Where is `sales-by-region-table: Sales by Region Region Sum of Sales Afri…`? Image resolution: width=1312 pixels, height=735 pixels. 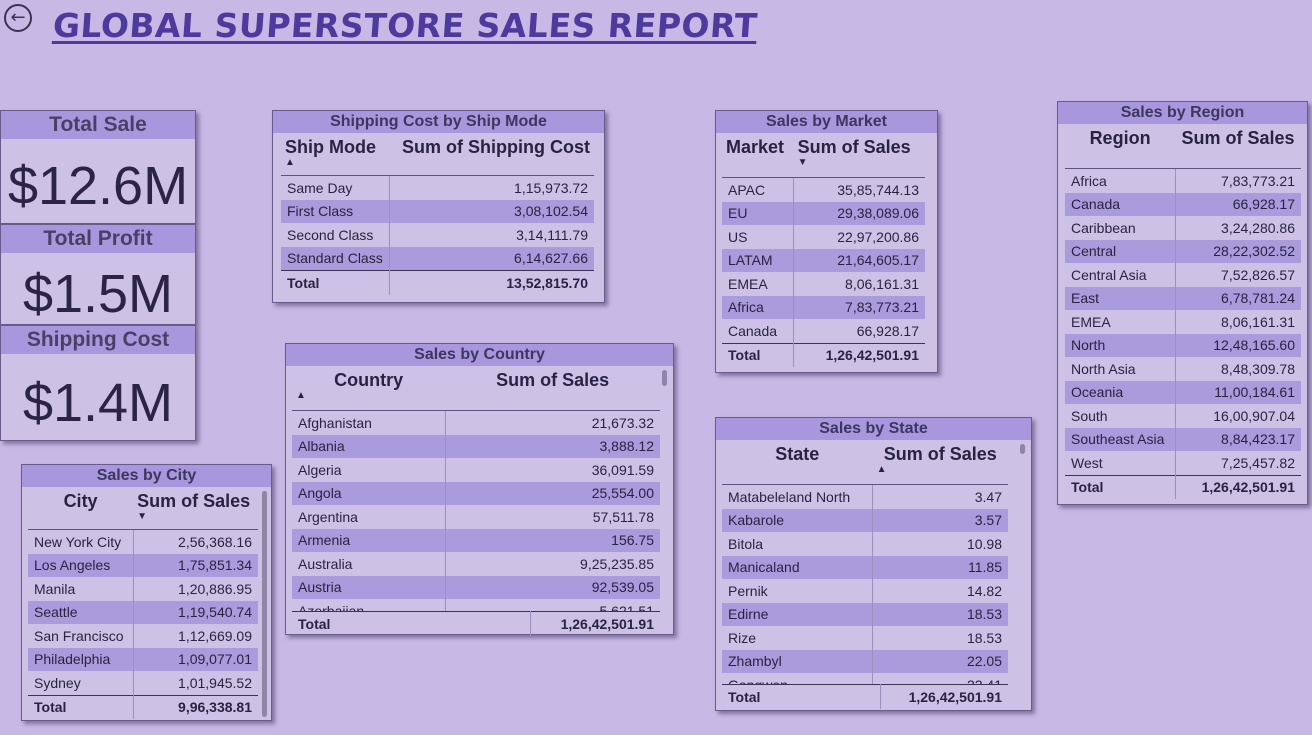
sales-by-region-table: Sales by Region Region Sum of Sales Afri… is located at coordinates (1182, 303).